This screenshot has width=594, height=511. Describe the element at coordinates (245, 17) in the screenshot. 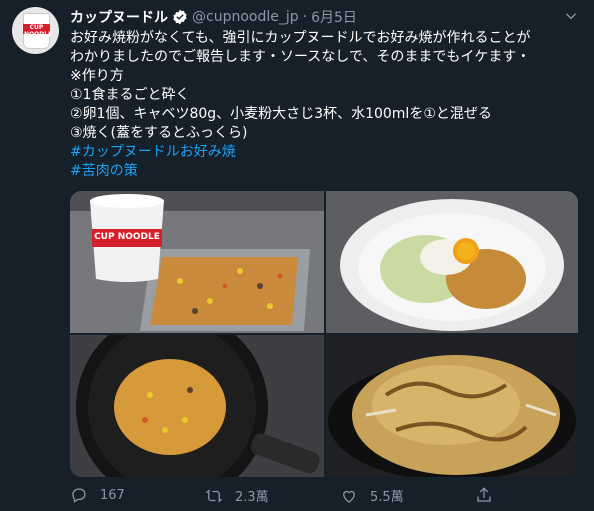

I see `author-handle: @cupnoodle_jp` at that location.